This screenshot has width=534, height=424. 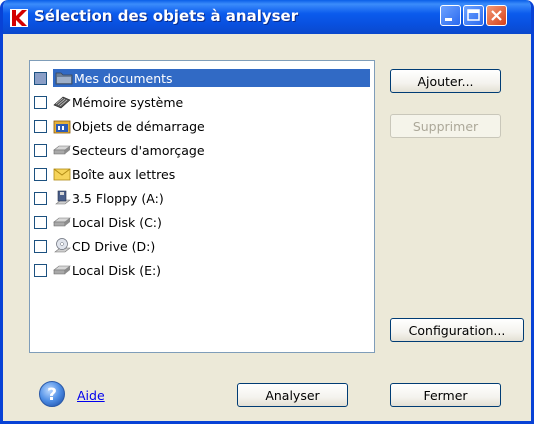 What do you see at coordinates (123, 78) in the screenshot?
I see `list-item-label: Mes documents` at bounding box center [123, 78].